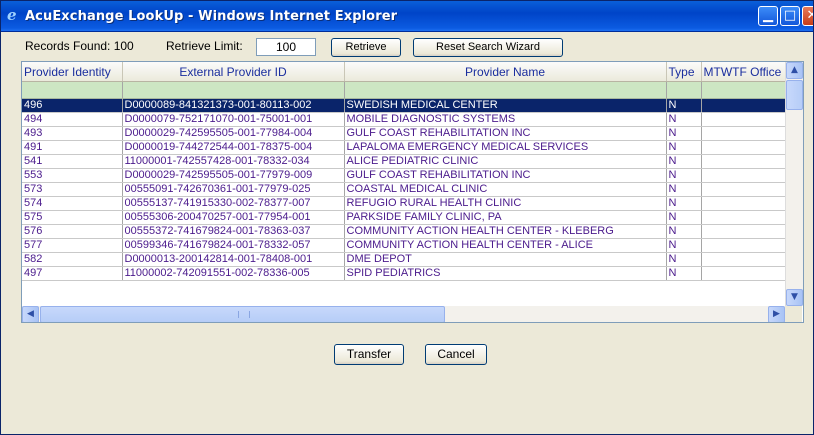  Describe the element at coordinates (794, 297) in the screenshot. I see `scroll-down-button: ▼` at that location.